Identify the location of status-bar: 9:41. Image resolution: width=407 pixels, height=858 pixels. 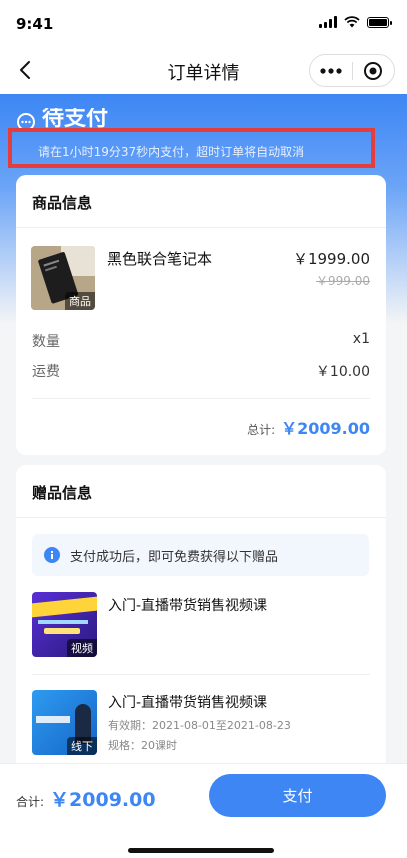
(203, 24).